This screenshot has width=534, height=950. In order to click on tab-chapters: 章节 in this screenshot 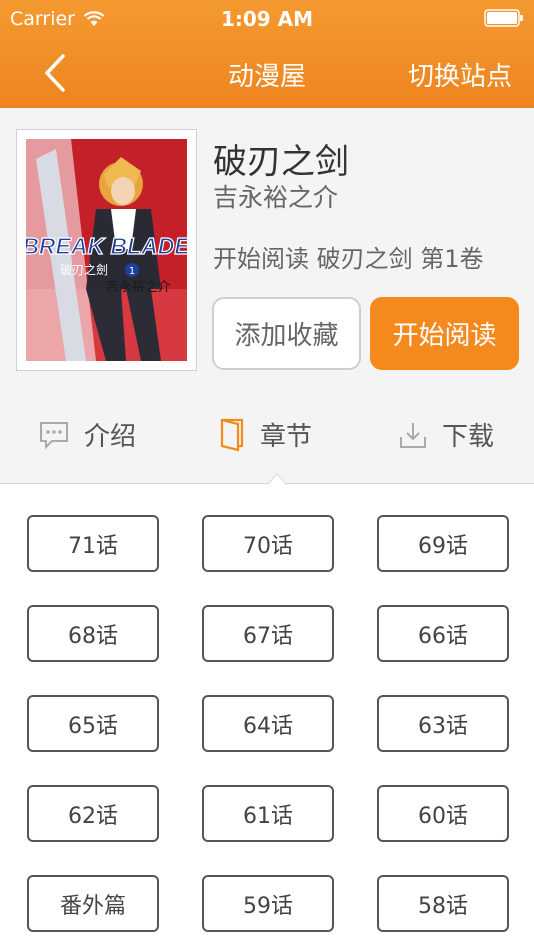, I will do `click(265, 434)`.